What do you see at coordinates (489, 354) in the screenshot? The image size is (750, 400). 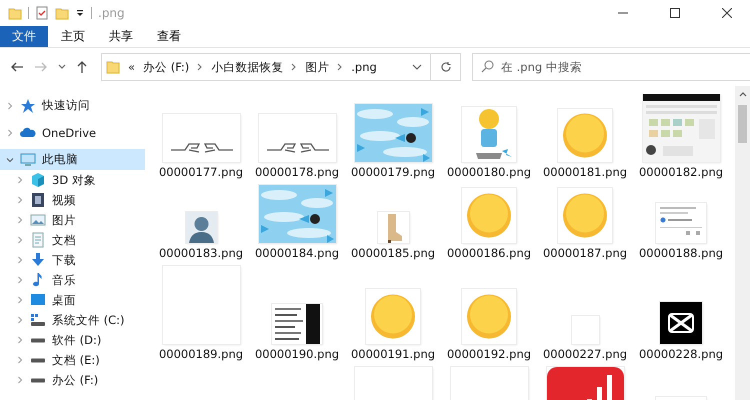 I see `file-name: 00000192.png` at bounding box center [489, 354].